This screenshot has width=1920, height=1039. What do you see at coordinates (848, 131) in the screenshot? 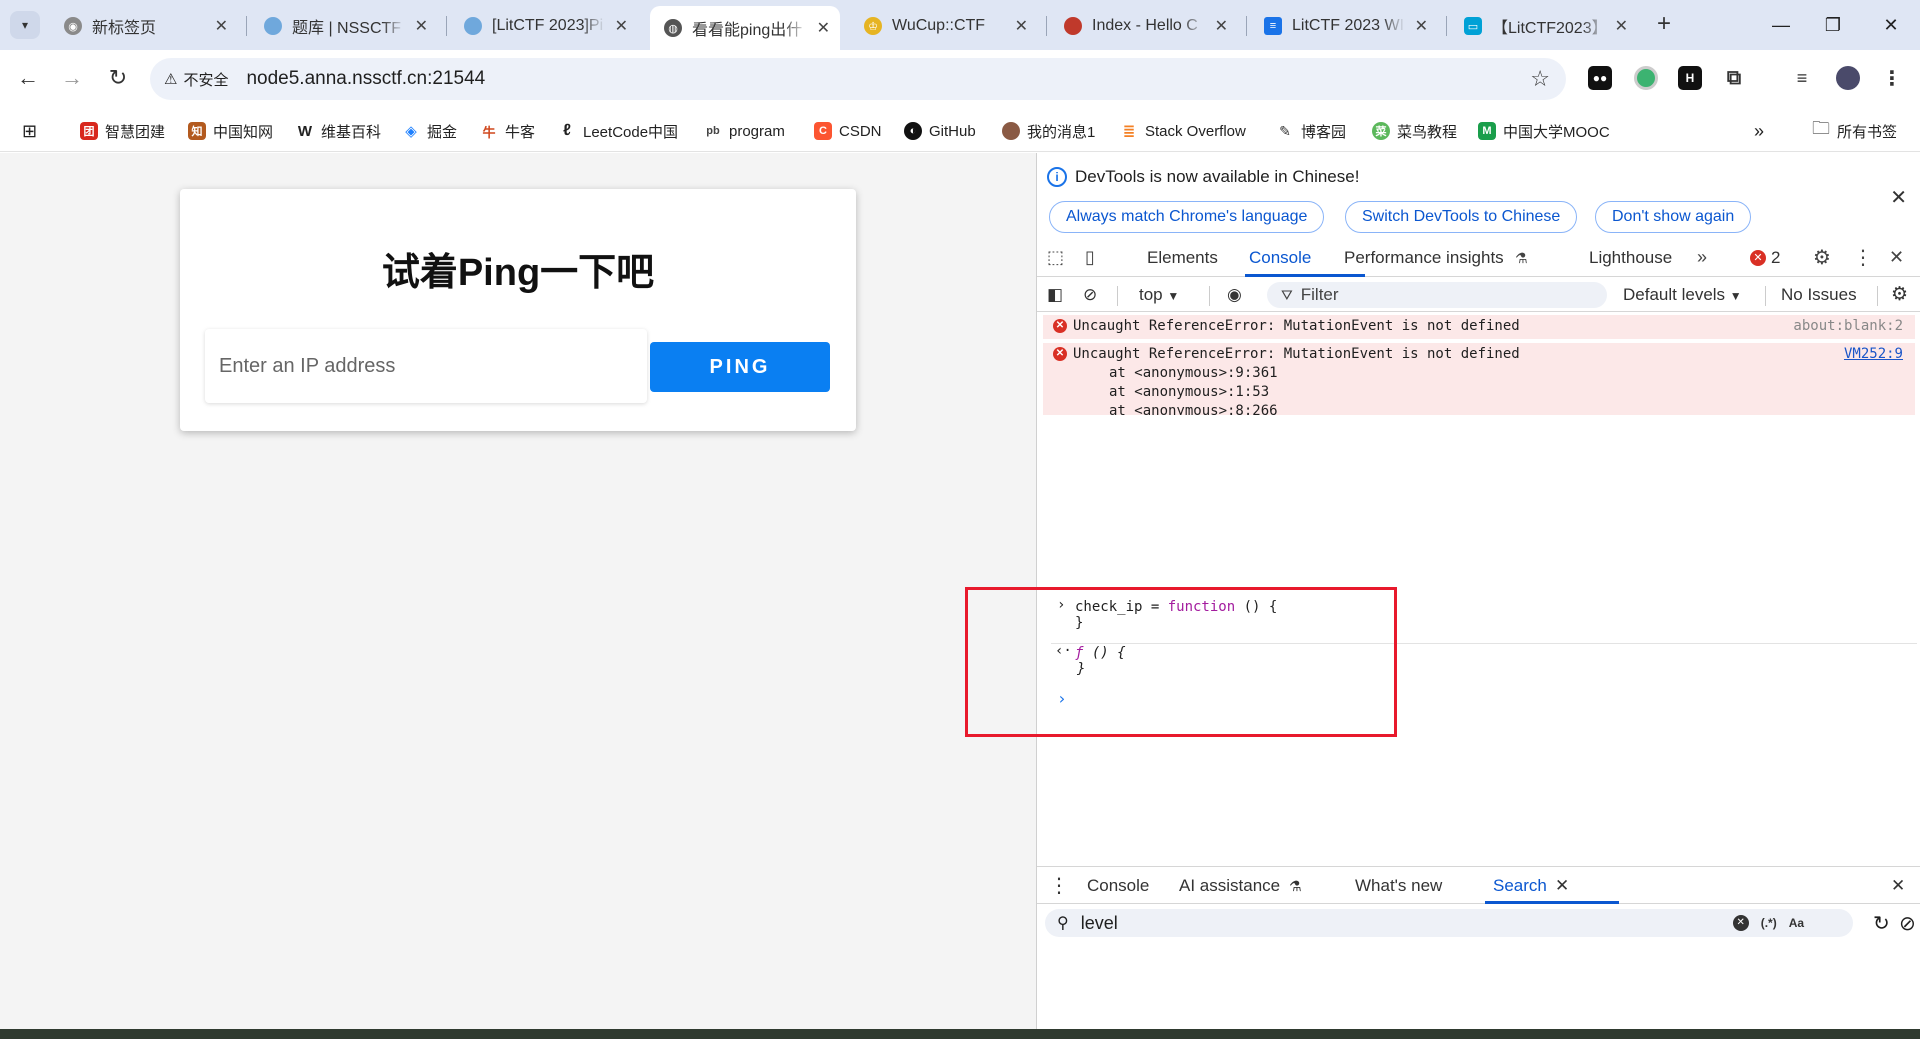
I see `bookmark-item: C CSDN` at bounding box center [848, 131].